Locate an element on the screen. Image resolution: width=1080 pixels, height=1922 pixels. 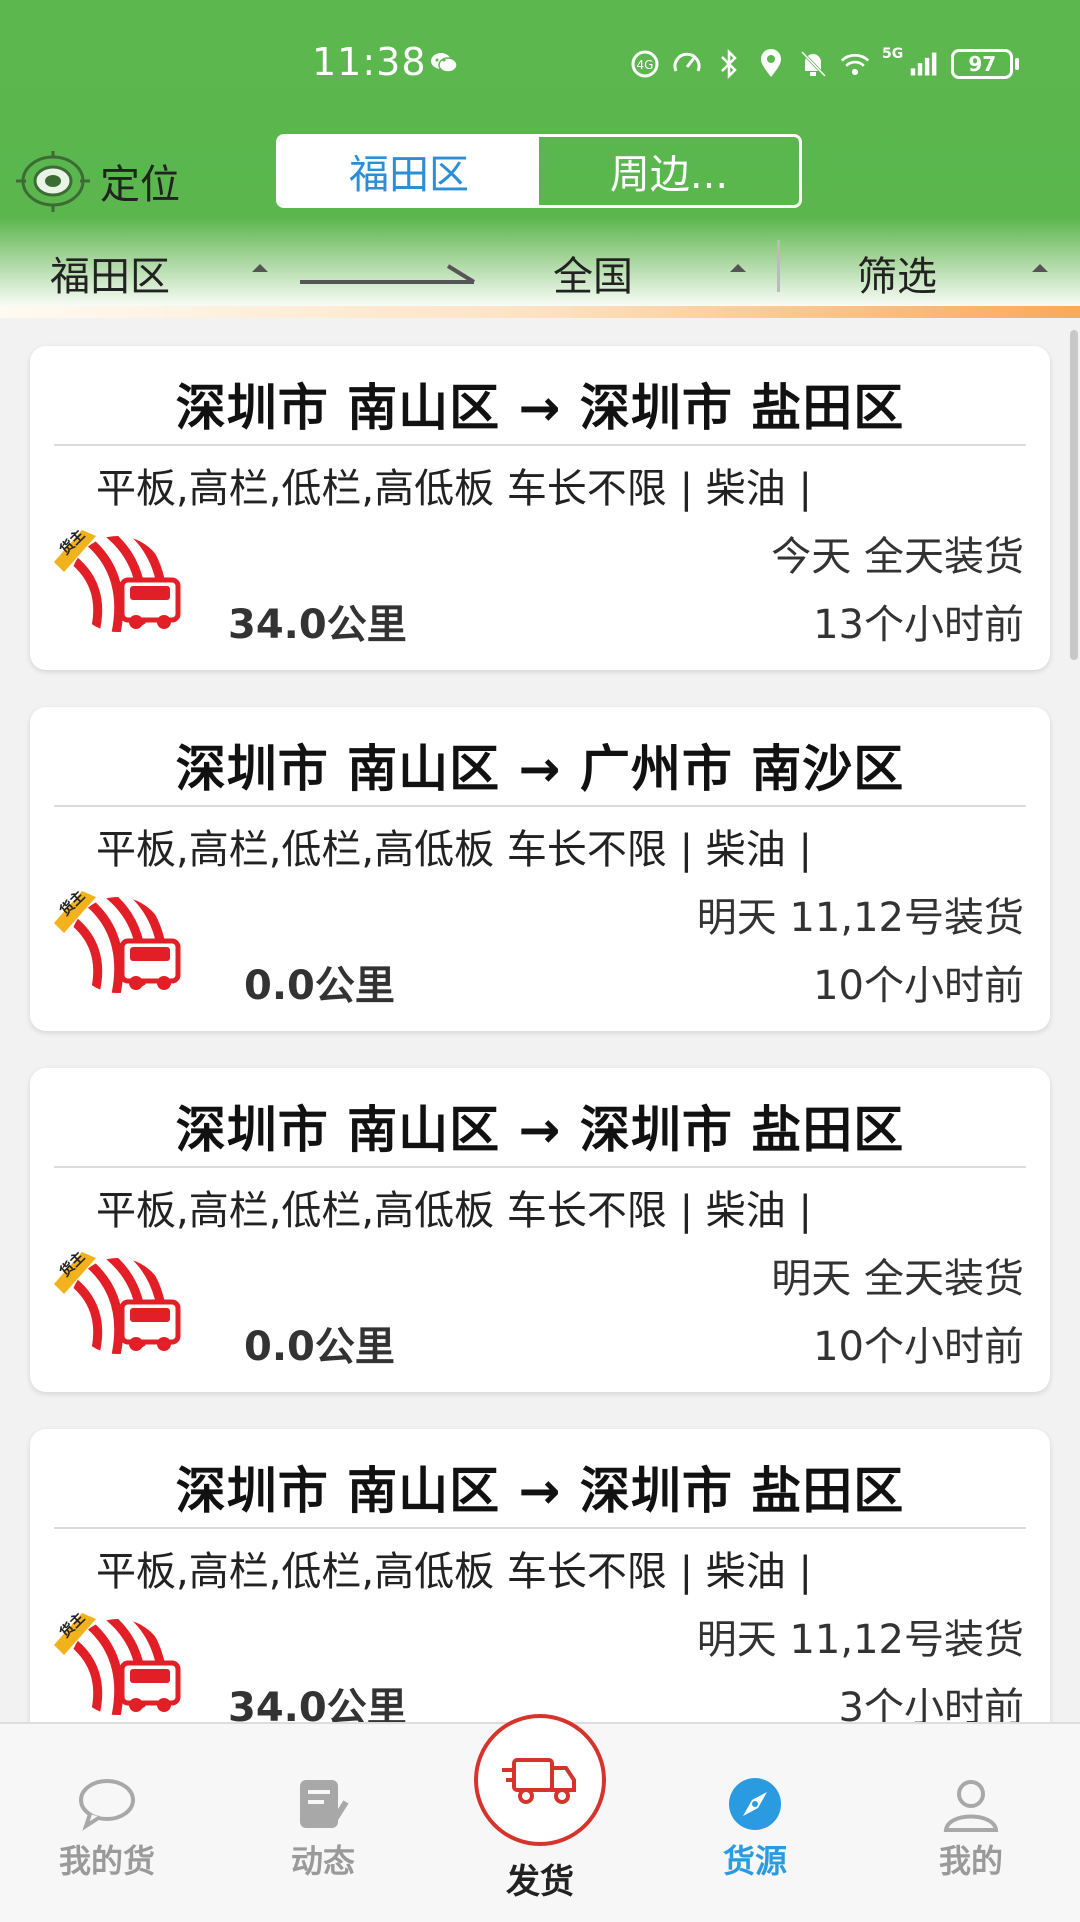
posted-time: 3个小时前 is located at coordinates (931, 1703).